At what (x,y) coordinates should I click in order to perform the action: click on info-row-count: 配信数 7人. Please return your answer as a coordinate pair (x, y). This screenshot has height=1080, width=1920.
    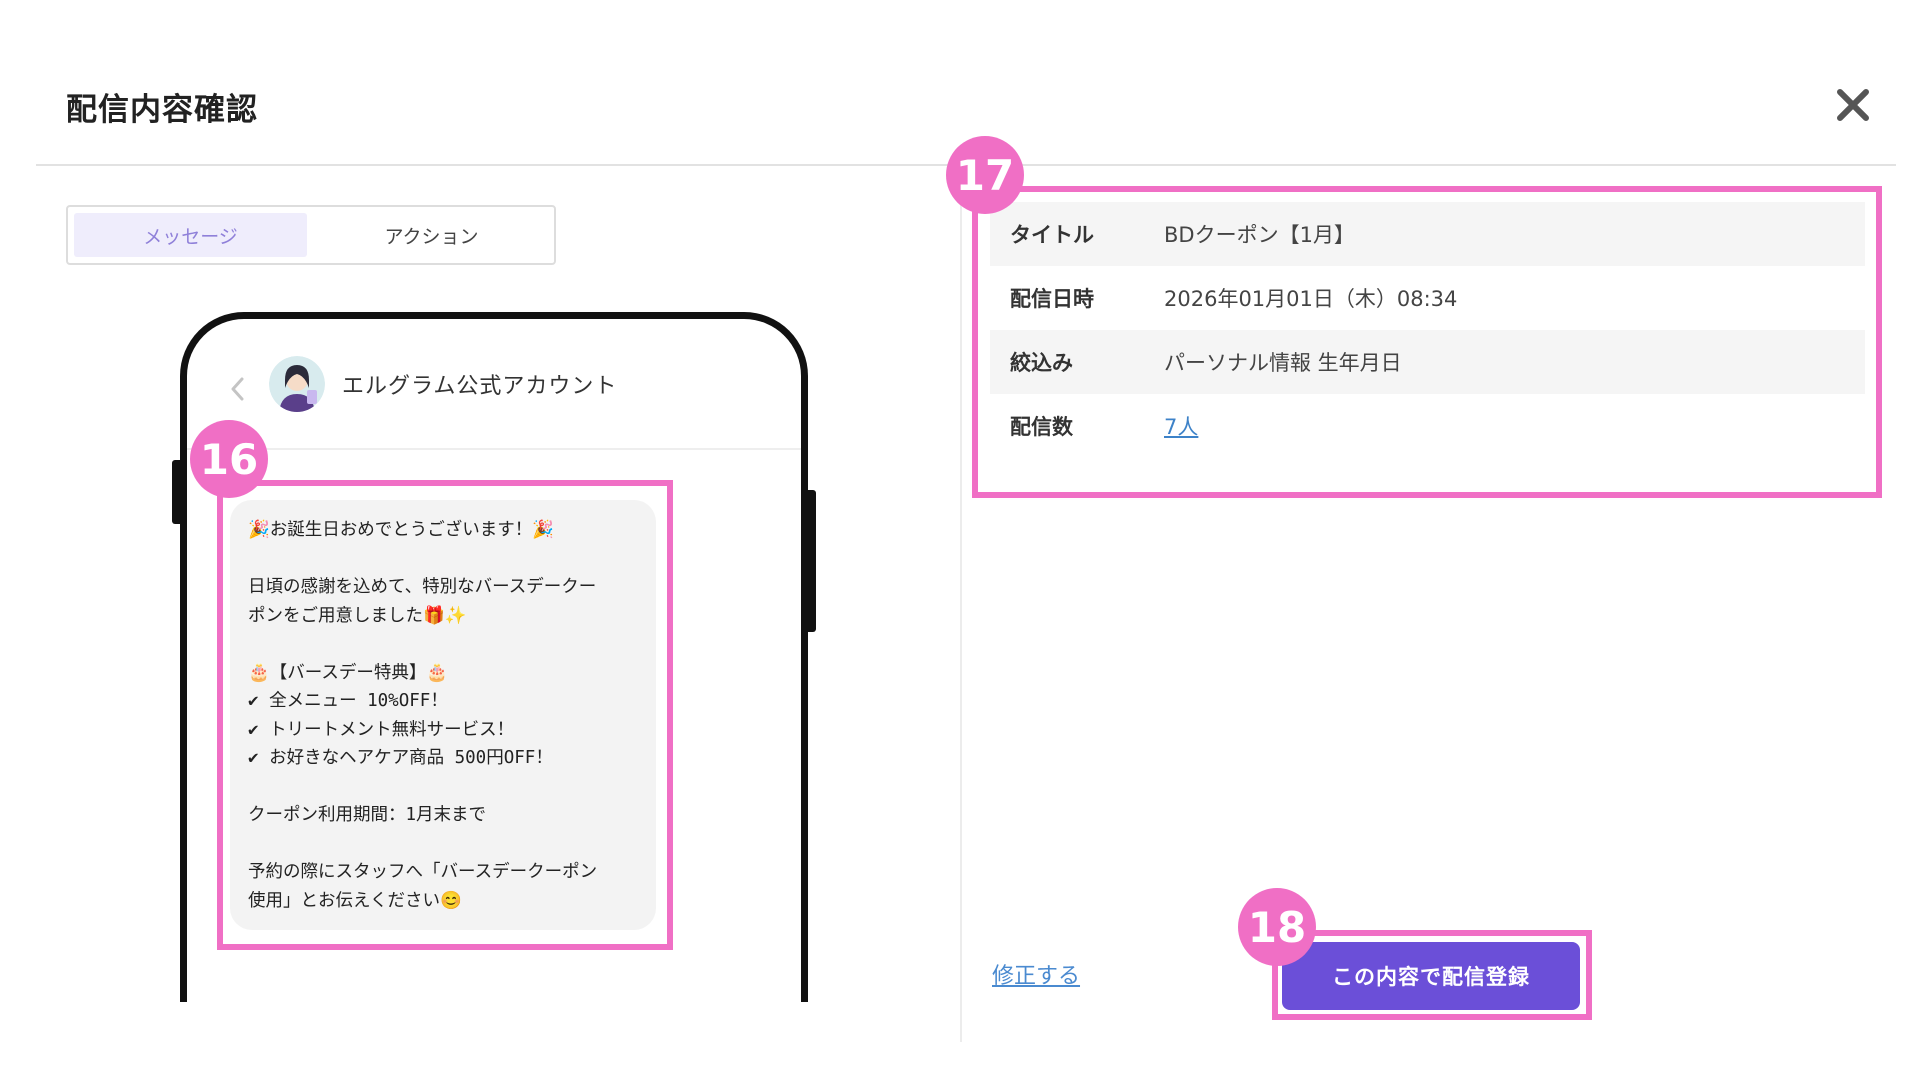
    Looking at the image, I should click on (1427, 426).